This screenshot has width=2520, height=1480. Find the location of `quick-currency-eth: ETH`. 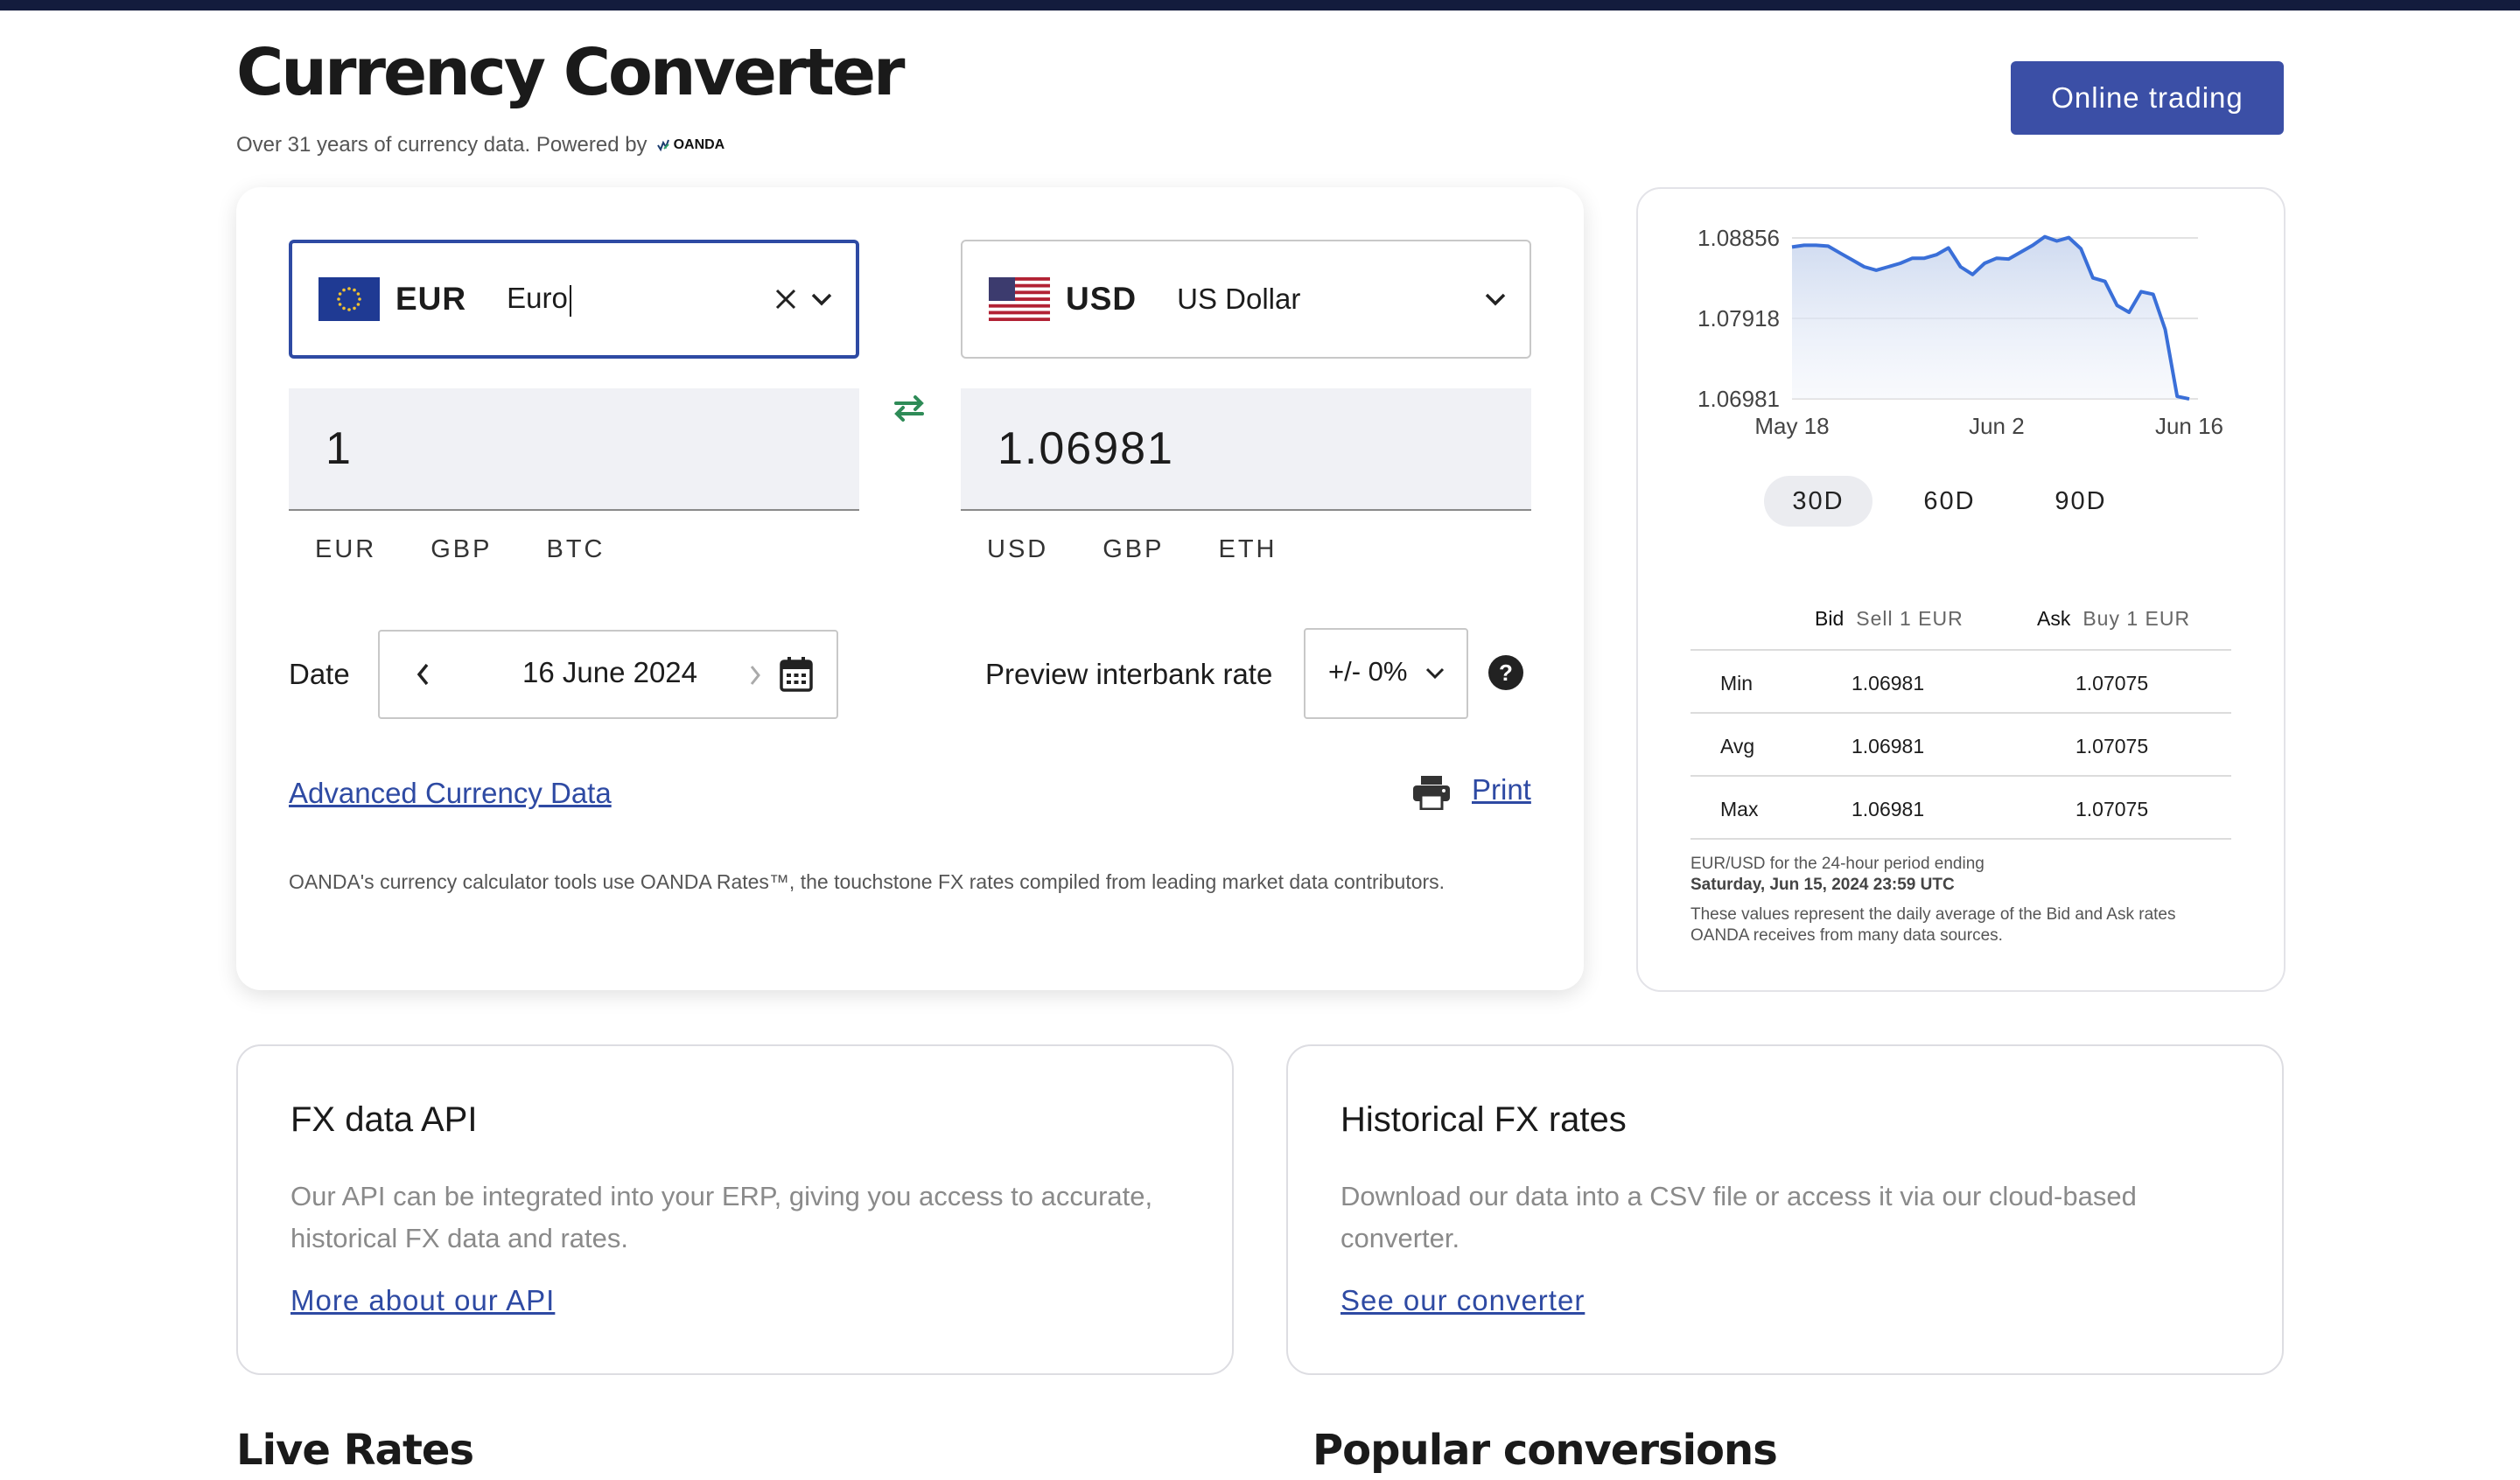

quick-currency-eth: ETH is located at coordinates (1247, 550).